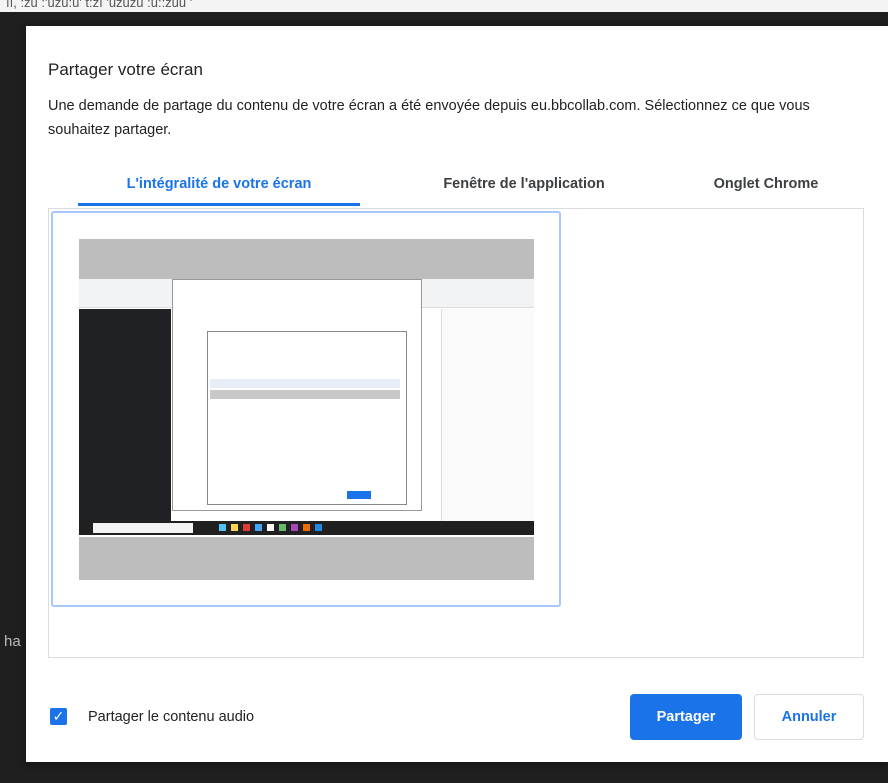 Image resolution: width=888 pixels, height=783 pixels. Describe the element at coordinates (219, 186) in the screenshot. I see `tab-entire-screen: L'intégralité de votre écran` at that location.